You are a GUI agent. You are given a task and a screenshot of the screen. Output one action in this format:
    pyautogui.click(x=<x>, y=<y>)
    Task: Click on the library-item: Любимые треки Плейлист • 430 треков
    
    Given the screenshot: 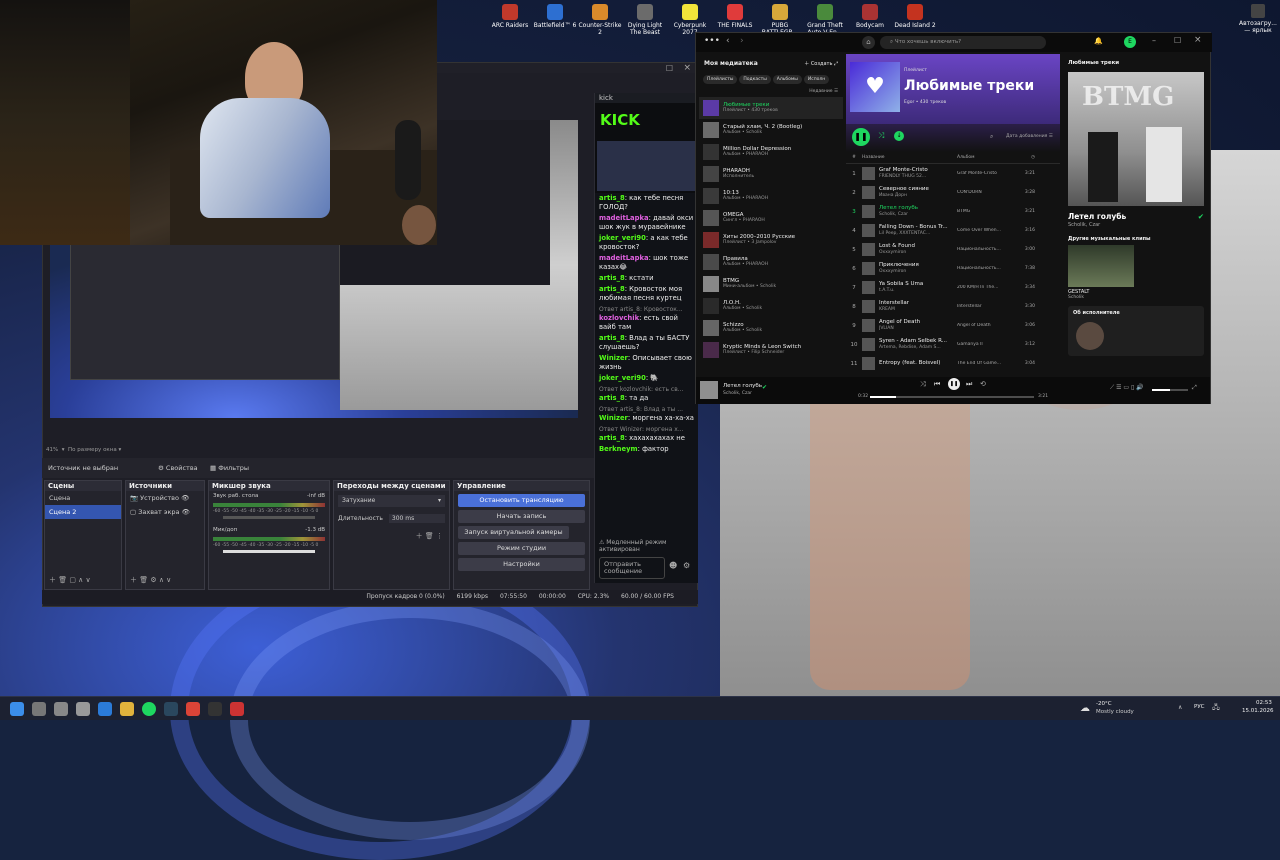 What is the action you would take?
    pyautogui.click(x=771, y=108)
    